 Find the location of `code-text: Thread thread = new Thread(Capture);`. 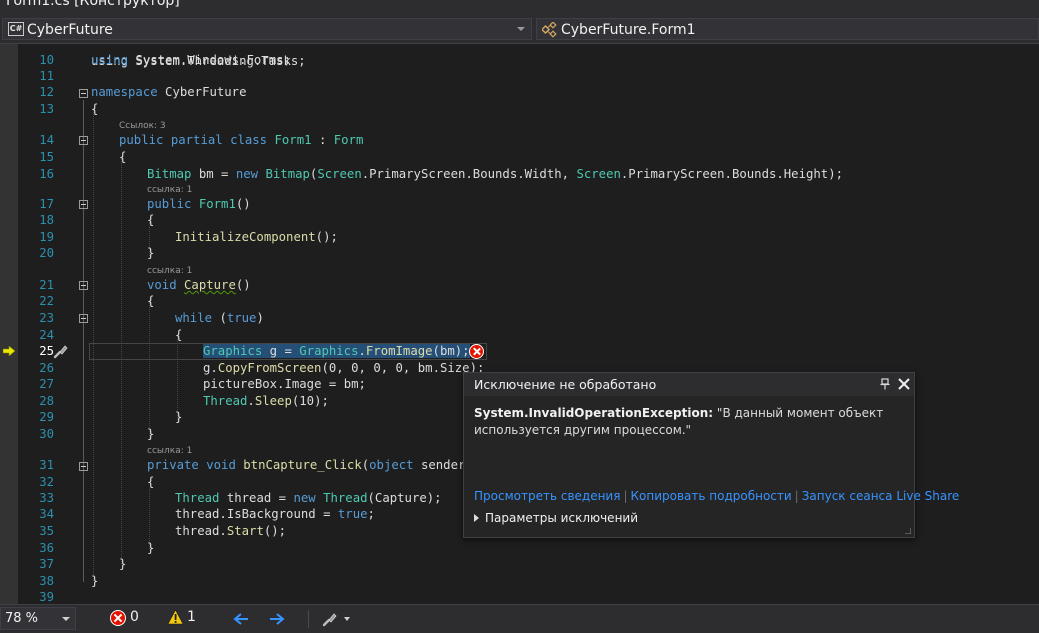

code-text: Thread thread = new Thread(Capture); is located at coordinates (308, 498).